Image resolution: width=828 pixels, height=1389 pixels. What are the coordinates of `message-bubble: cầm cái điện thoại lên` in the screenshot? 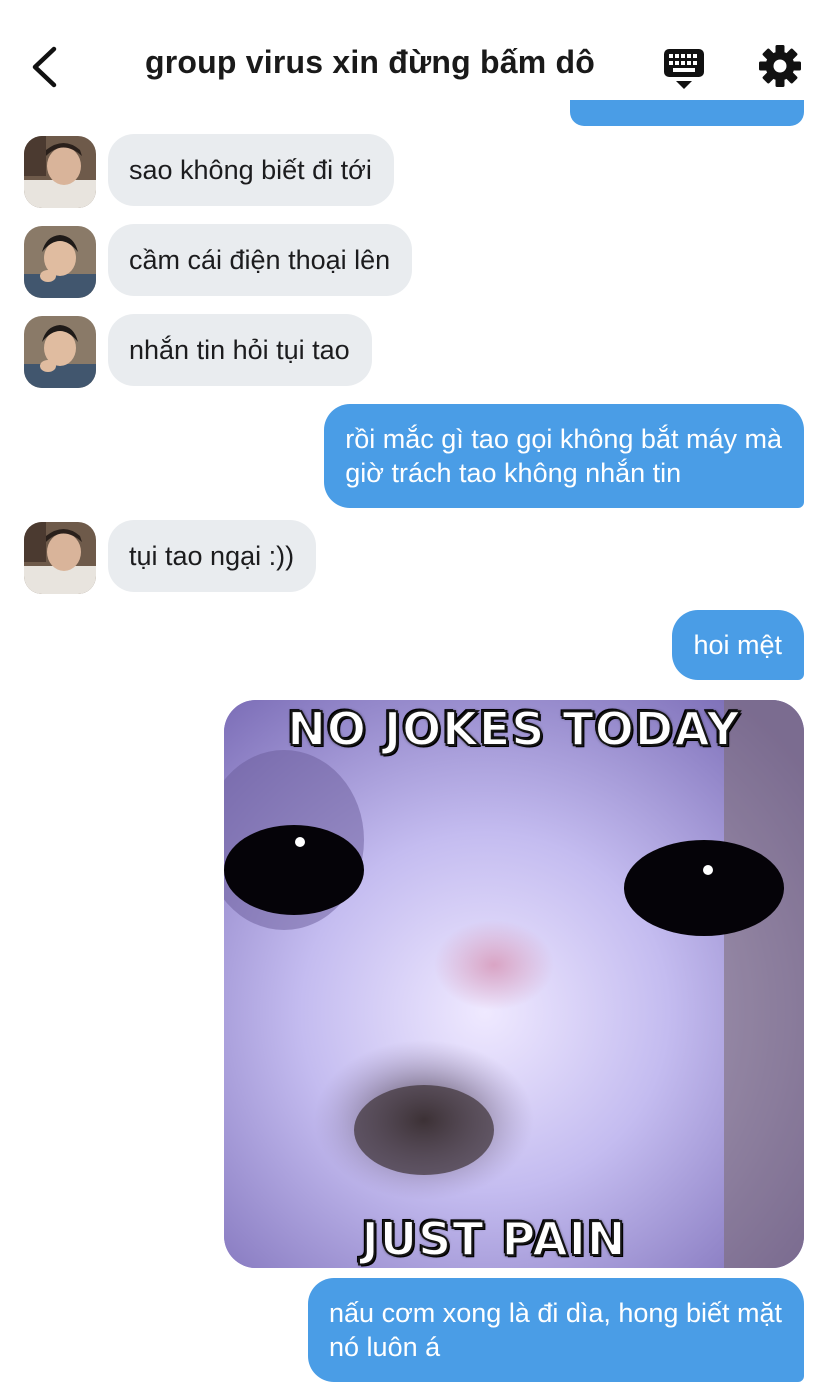 It's located at (260, 260).